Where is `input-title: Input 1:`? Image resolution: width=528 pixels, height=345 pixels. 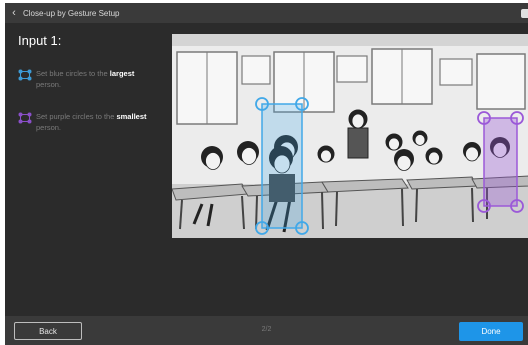
input-title: Input 1: is located at coordinates (40, 40).